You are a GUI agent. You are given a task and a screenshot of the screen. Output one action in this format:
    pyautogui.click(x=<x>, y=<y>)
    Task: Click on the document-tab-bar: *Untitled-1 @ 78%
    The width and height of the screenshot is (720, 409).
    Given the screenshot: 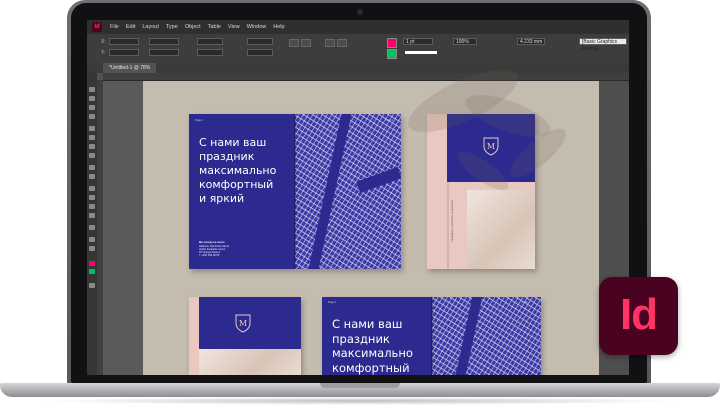 What is the action you would take?
    pyautogui.click(x=358, y=68)
    